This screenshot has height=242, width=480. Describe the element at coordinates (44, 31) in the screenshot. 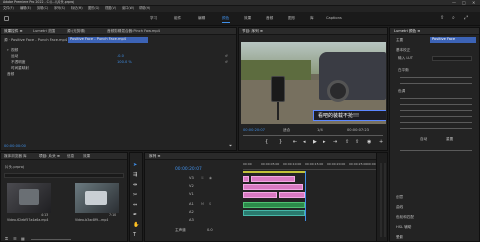

I see `tab-lumetri-scopes: Lumetri 范围` at that location.